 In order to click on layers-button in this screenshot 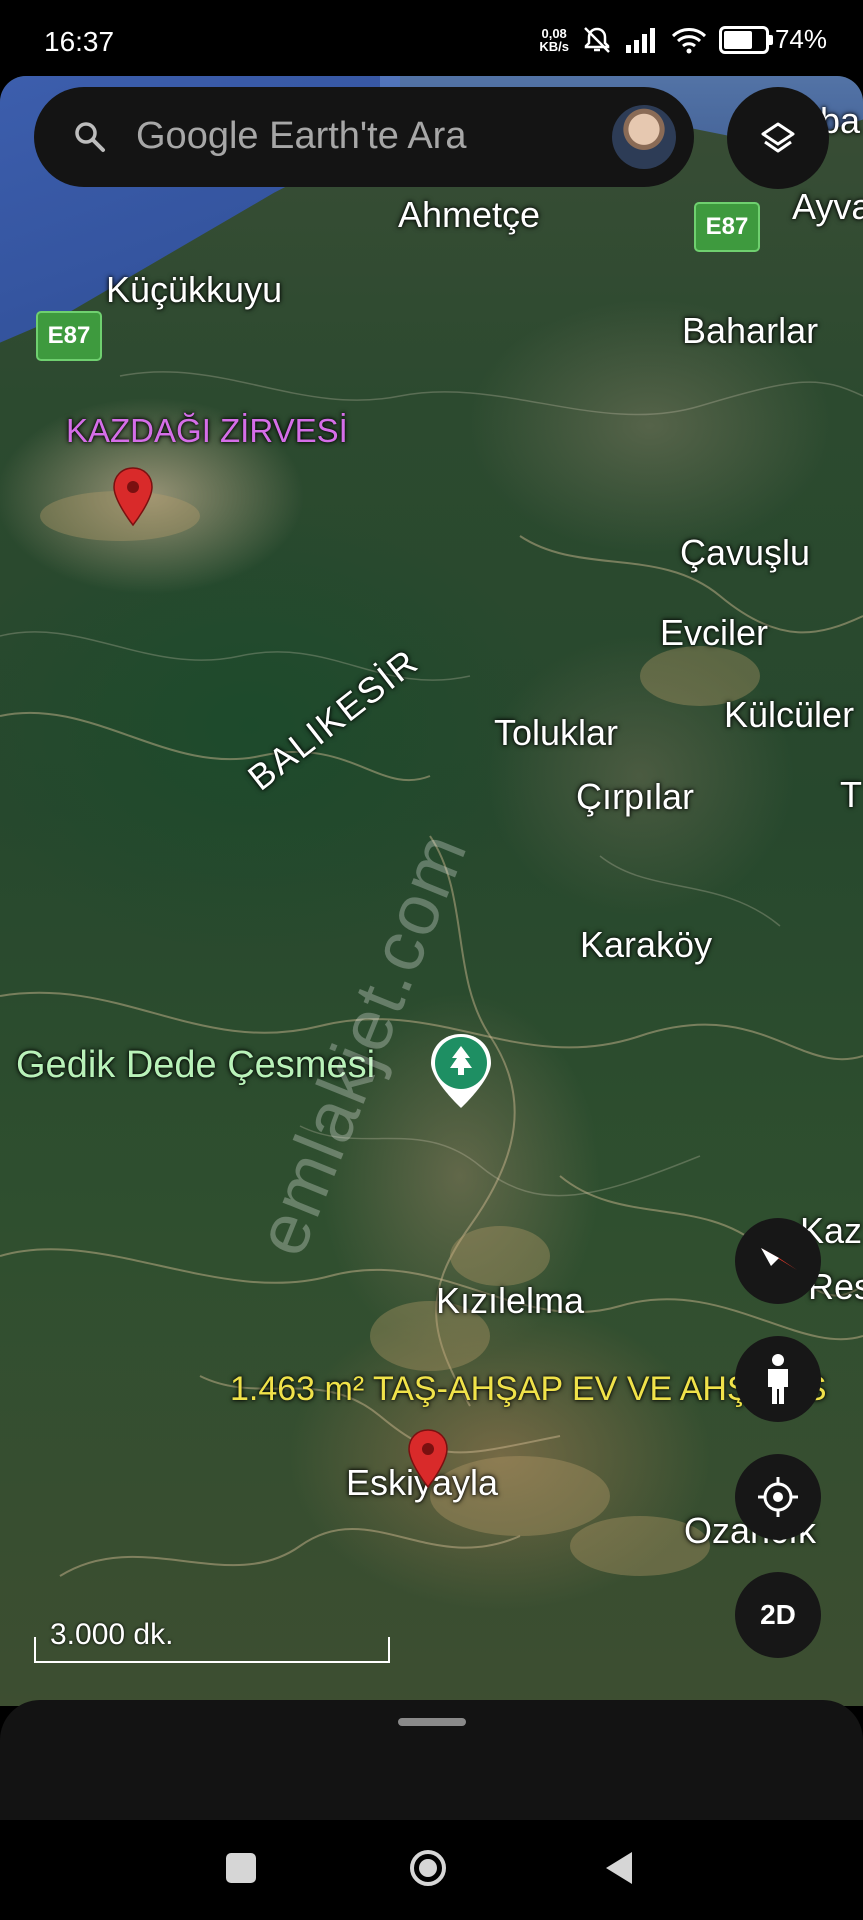, I will do `click(778, 138)`.